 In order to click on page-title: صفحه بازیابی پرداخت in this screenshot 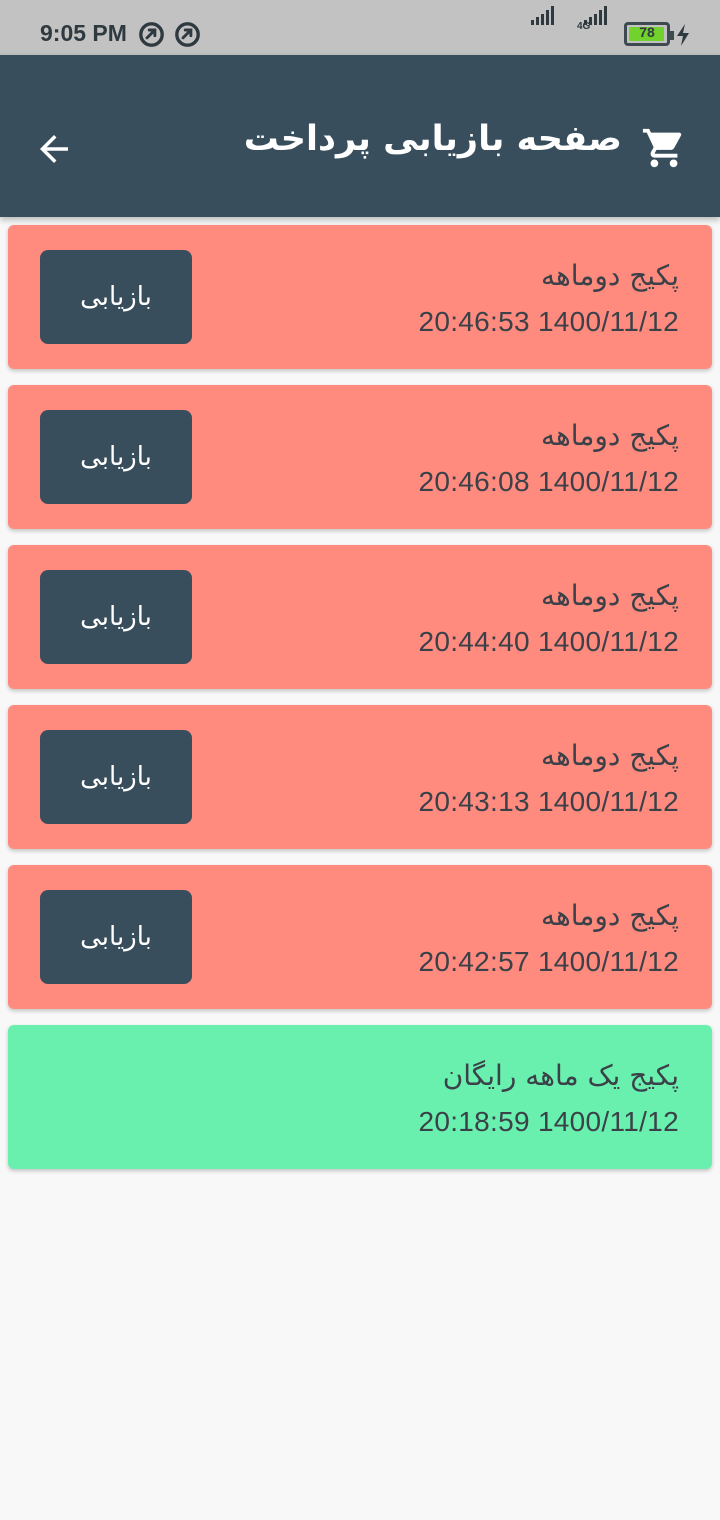, I will do `click(432, 139)`.